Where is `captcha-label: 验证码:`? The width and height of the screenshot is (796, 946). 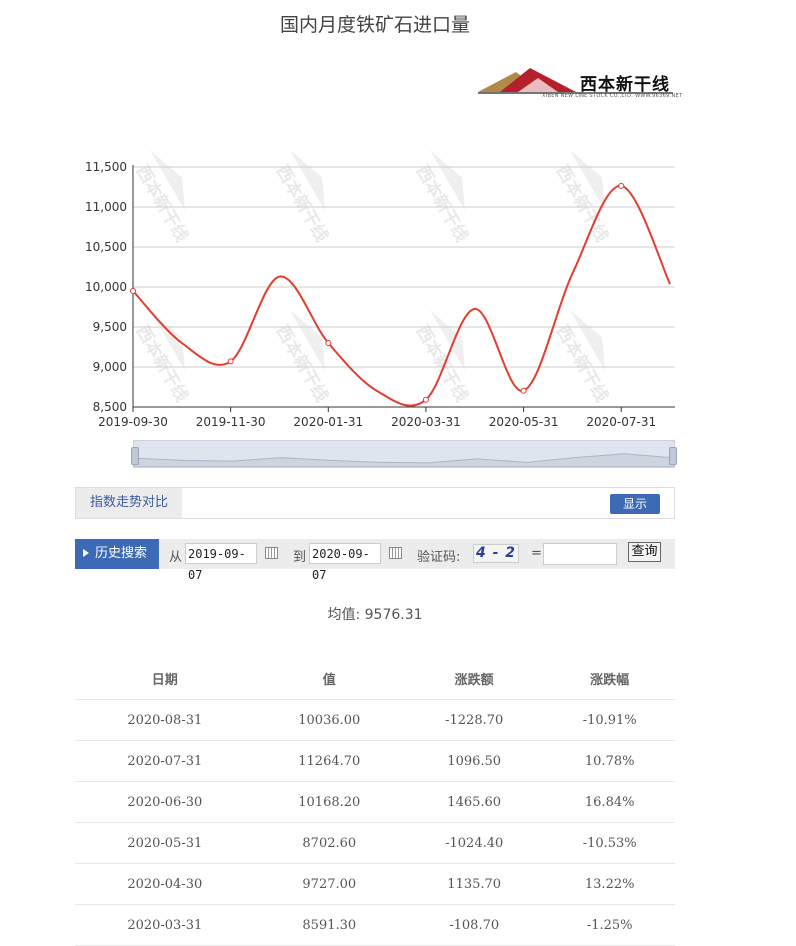 captcha-label: 验证码: is located at coordinates (439, 557).